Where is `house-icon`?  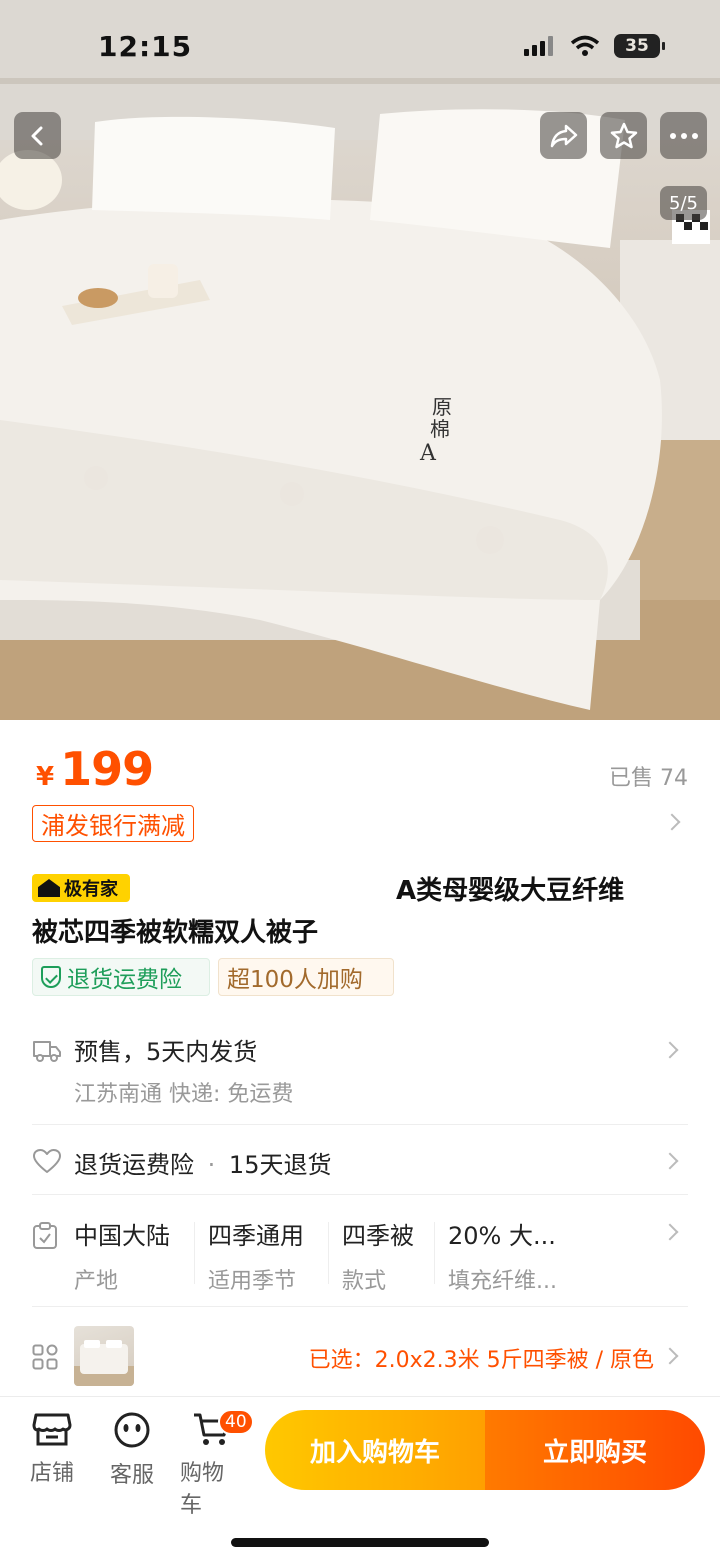
house-icon is located at coordinates (49, 888).